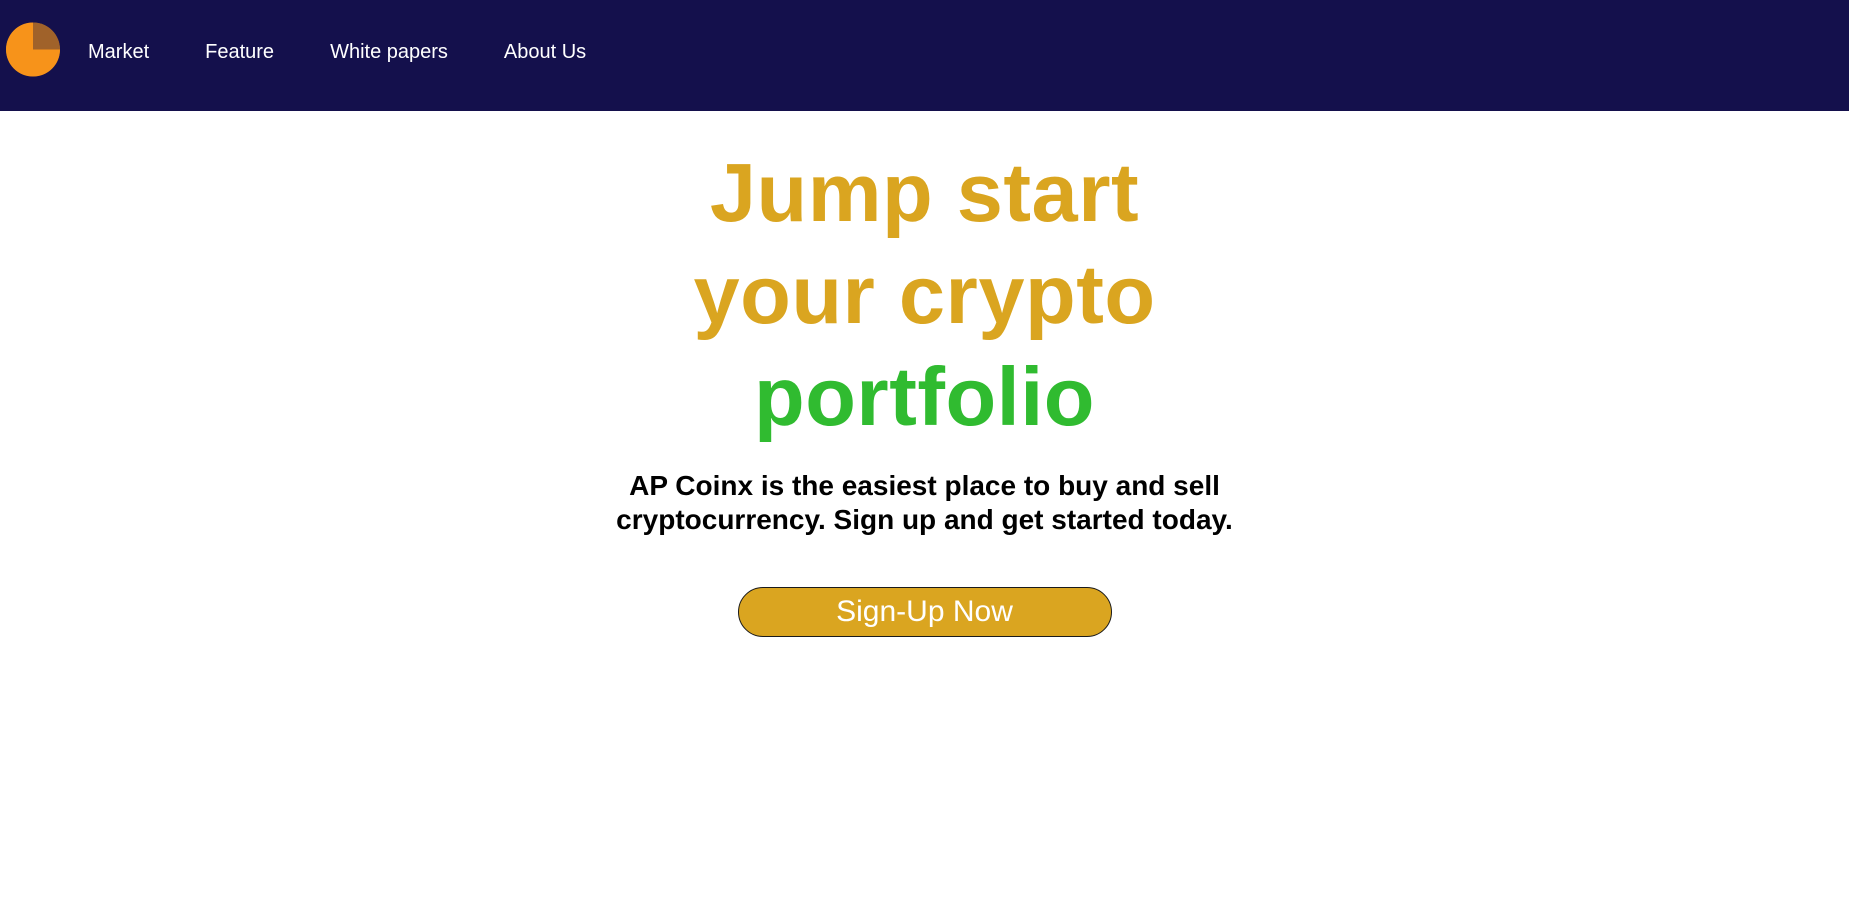  I want to click on headline-line-3: portfolio, so click(924, 396).